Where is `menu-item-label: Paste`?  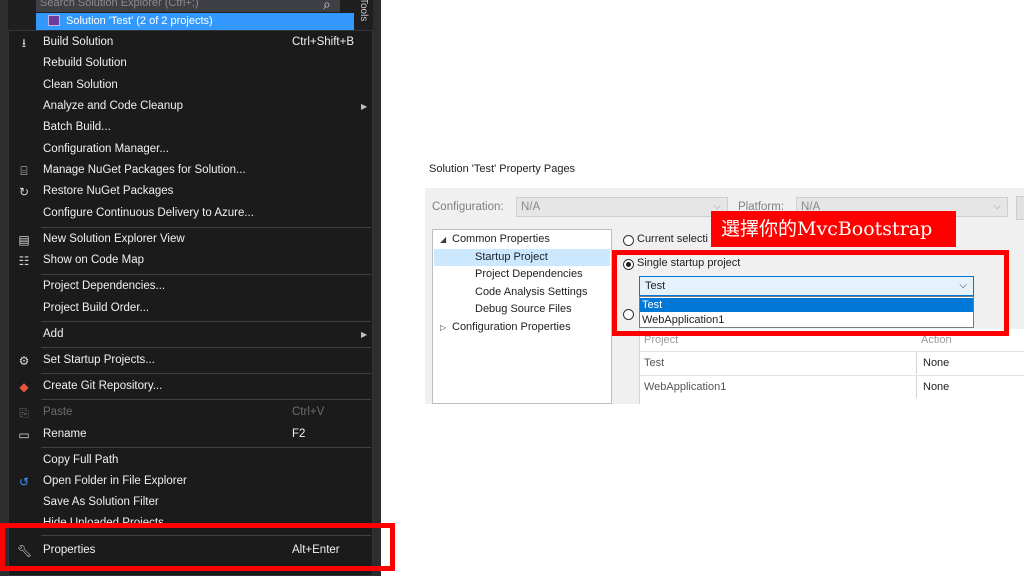 menu-item-label: Paste is located at coordinates (58, 412).